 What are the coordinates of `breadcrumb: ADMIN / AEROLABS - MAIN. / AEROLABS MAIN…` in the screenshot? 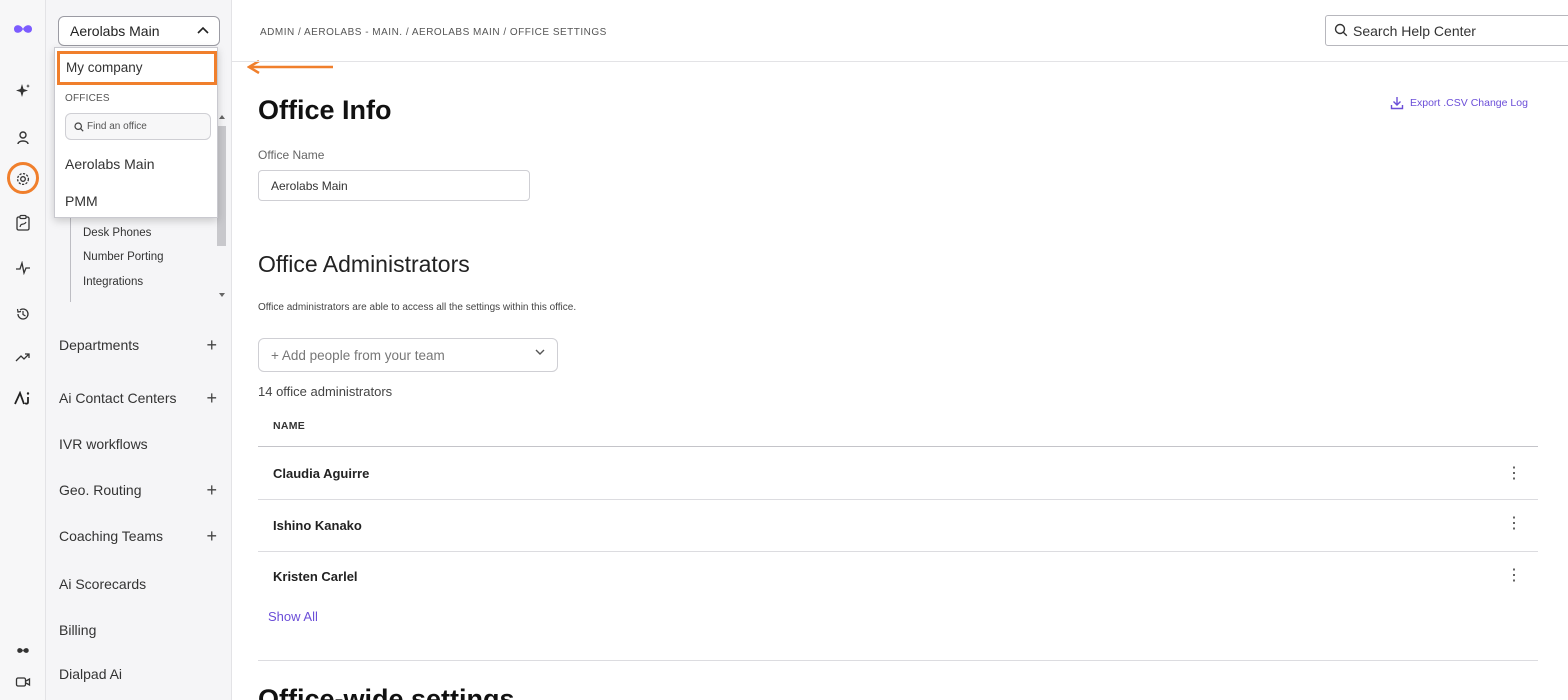 It's located at (433, 32).